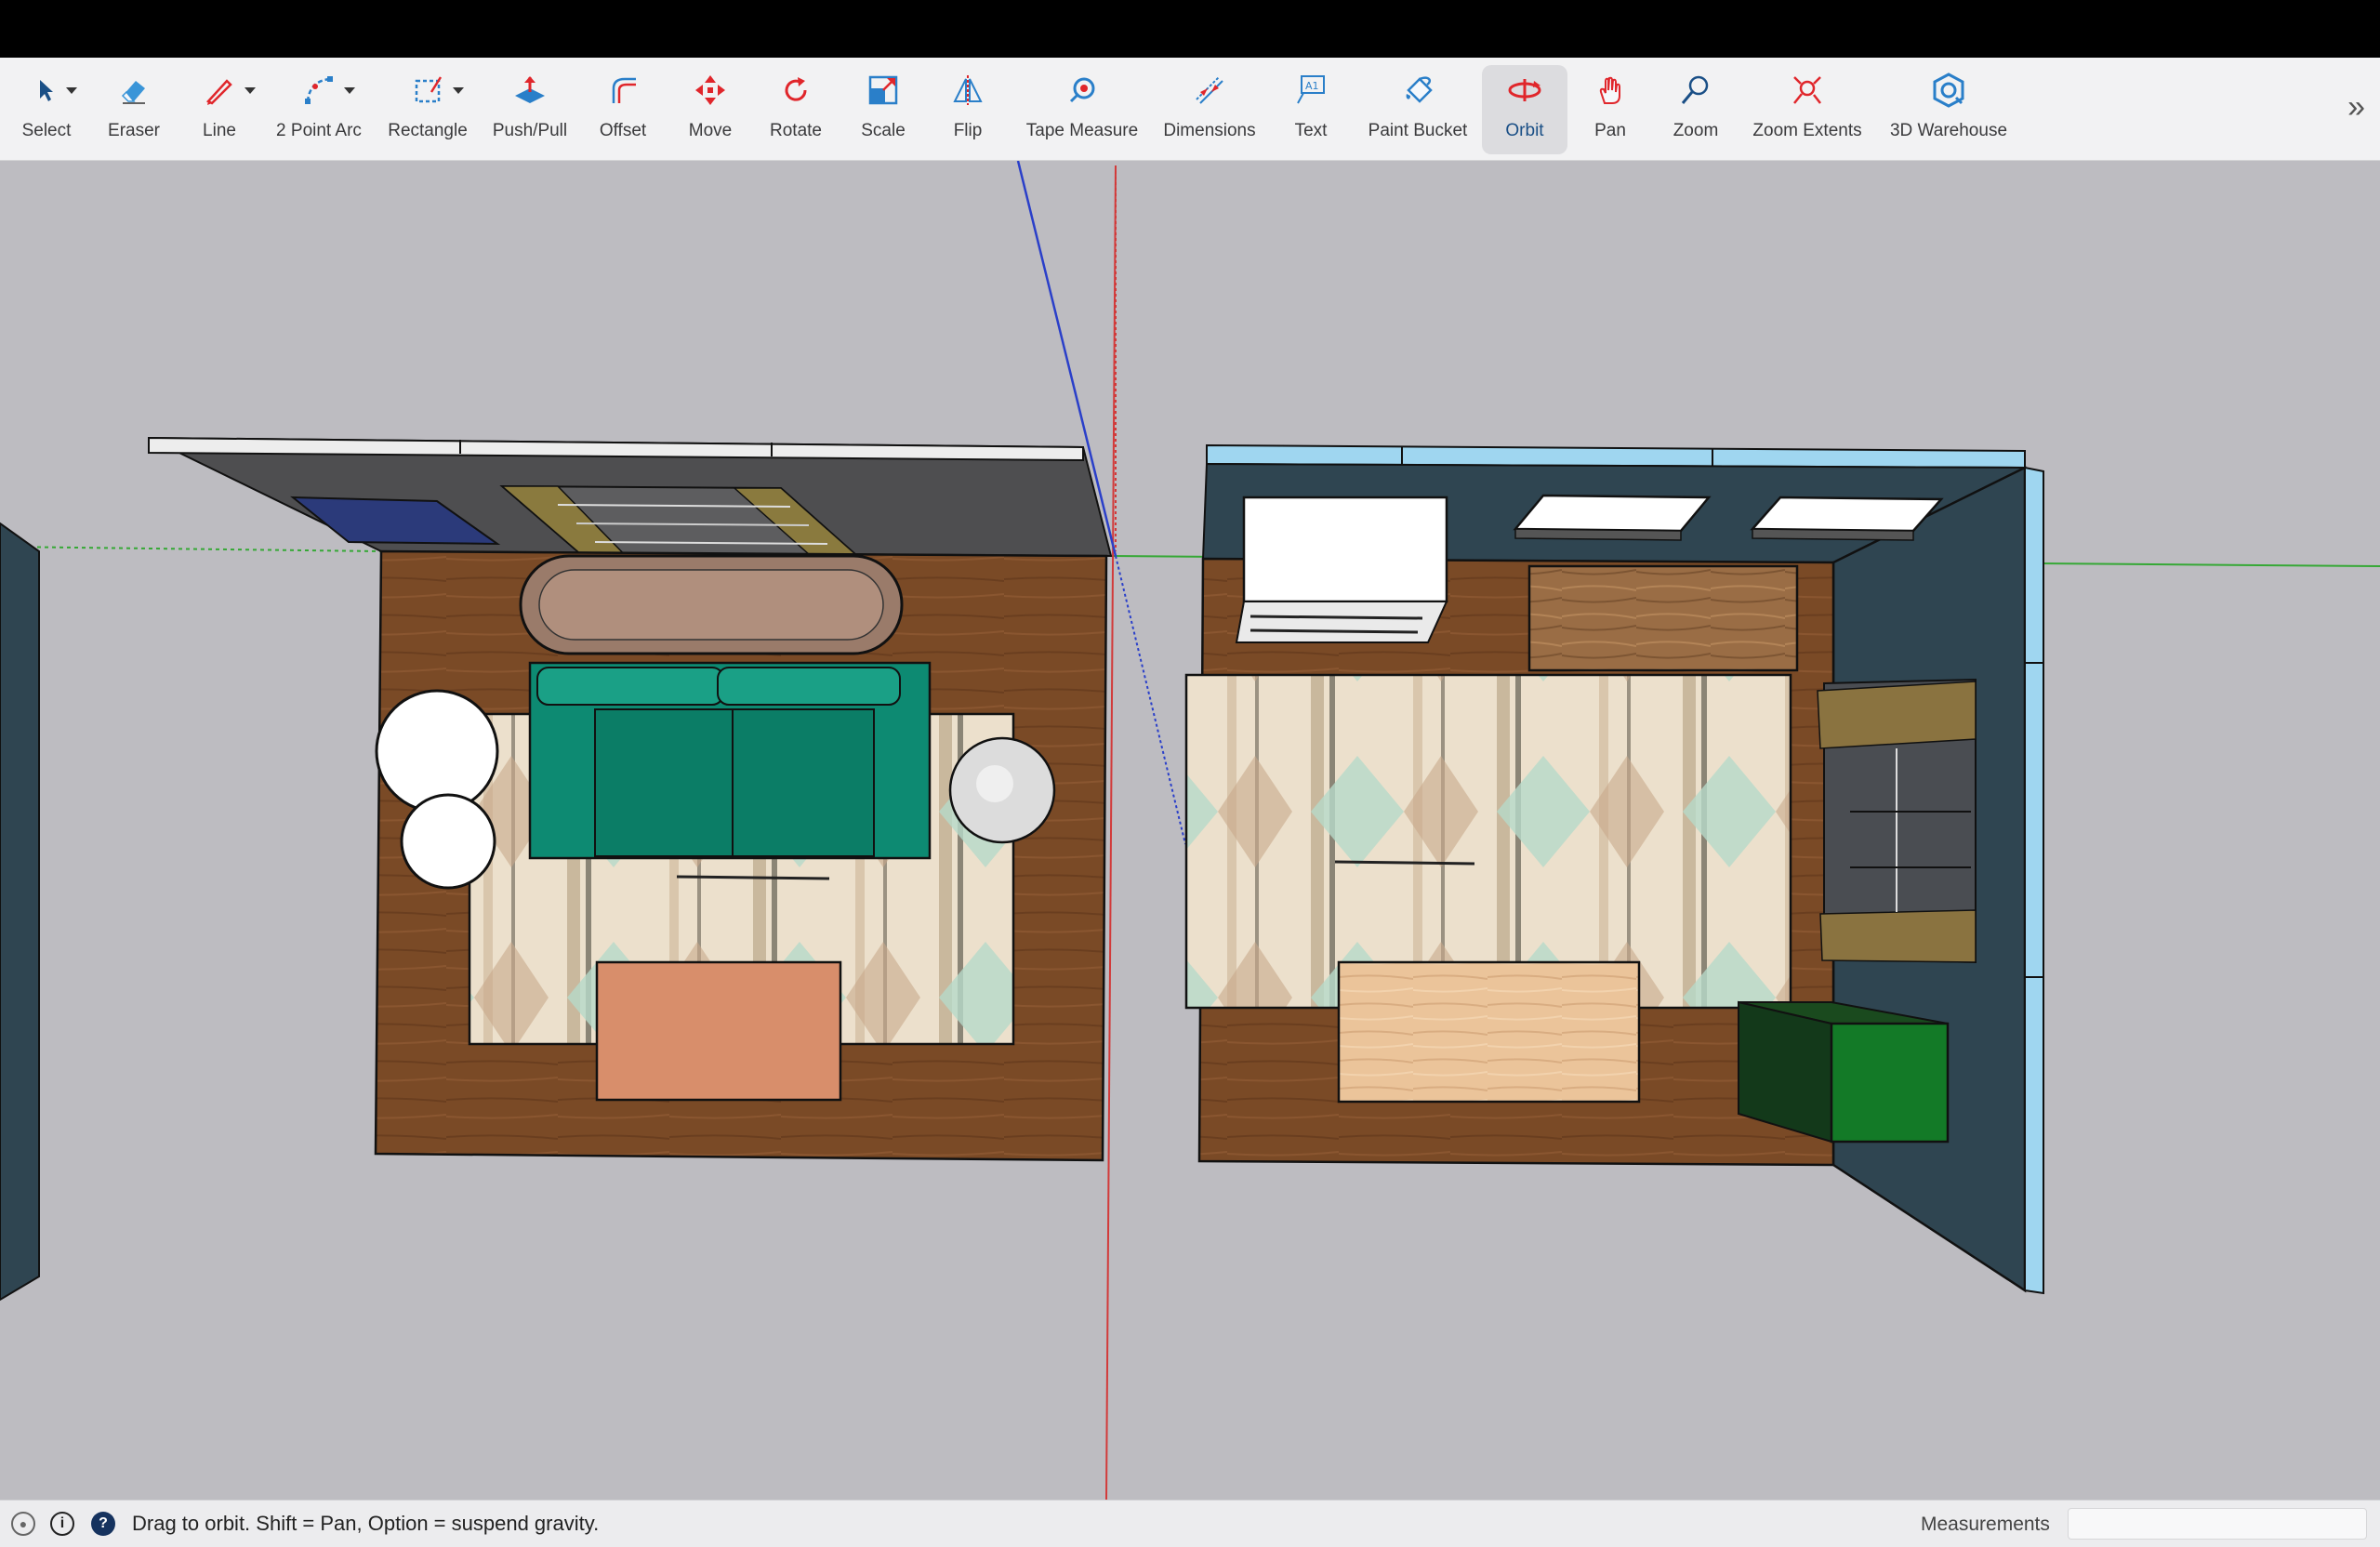  What do you see at coordinates (433, 90) in the screenshot?
I see `rectangle-icon` at bounding box center [433, 90].